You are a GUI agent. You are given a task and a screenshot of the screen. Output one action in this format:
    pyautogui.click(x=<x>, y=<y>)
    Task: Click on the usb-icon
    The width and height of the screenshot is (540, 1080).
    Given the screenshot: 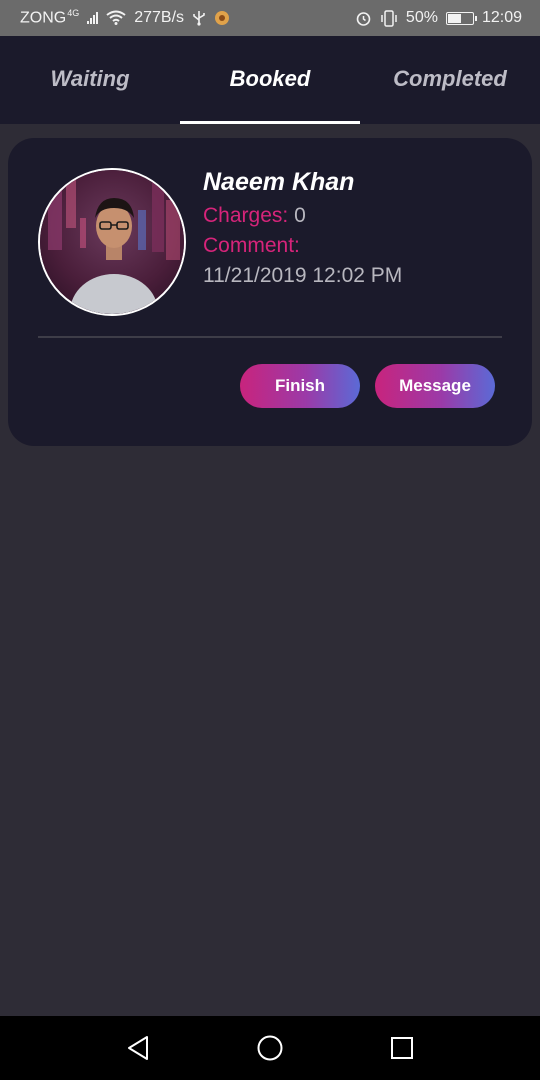 What is the action you would take?
    pyautogui.click(x=199, y=18)
    